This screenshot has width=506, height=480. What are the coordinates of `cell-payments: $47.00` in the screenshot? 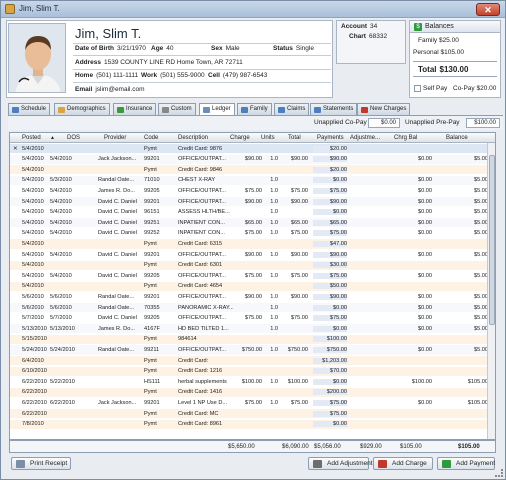 It's located at (330, 243).